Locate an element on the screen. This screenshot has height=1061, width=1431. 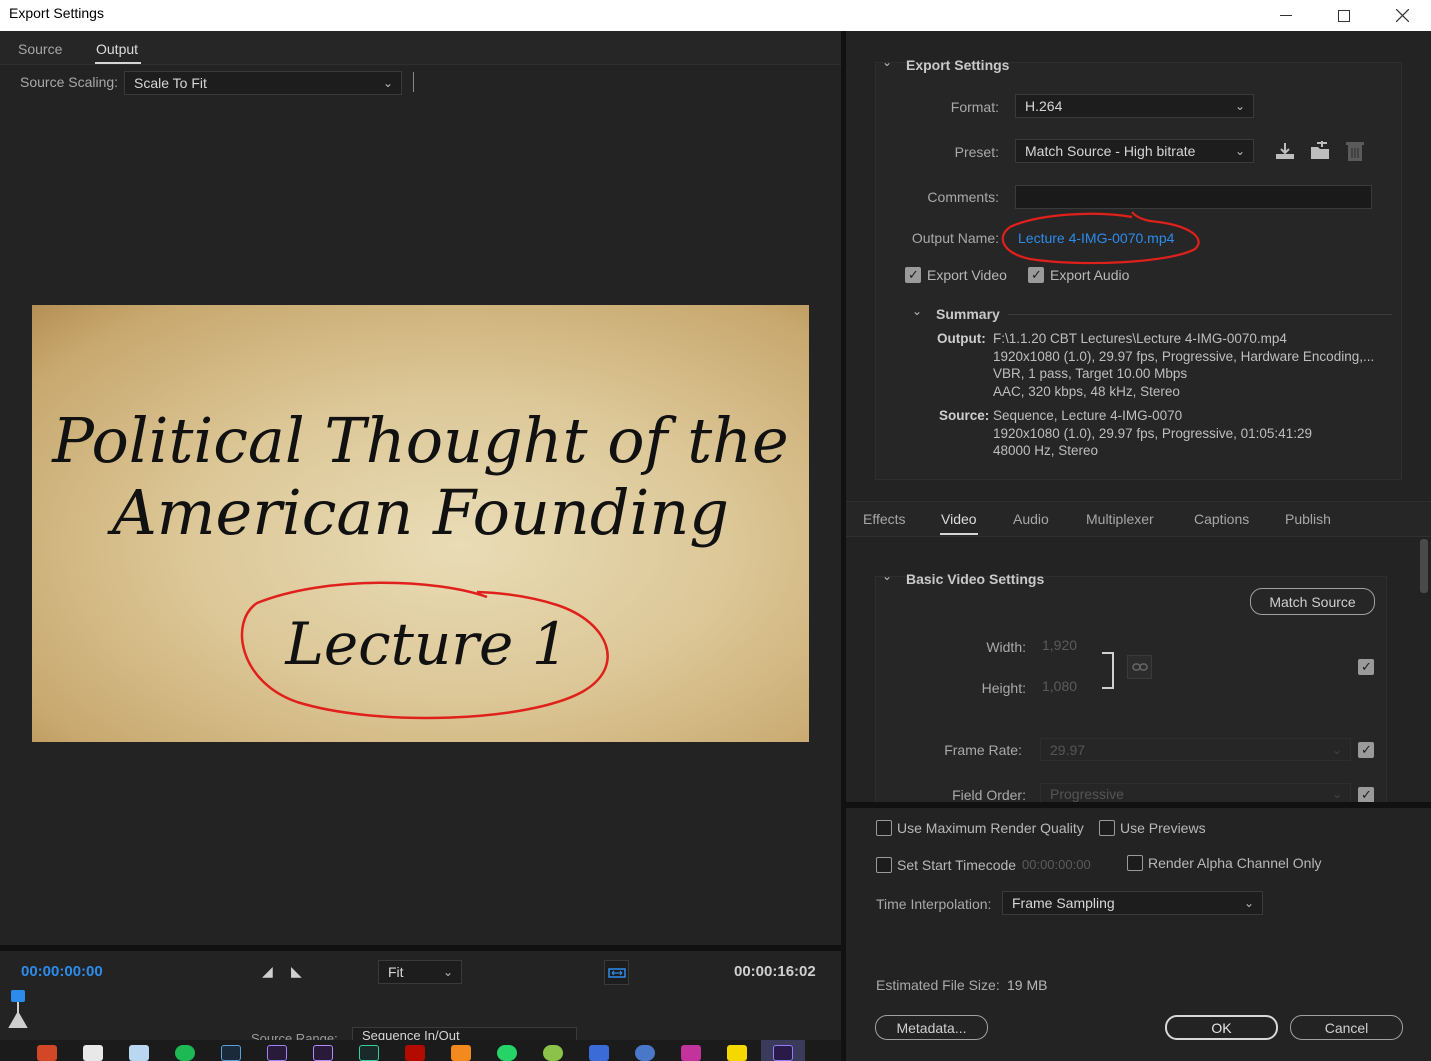
bottom-separator is located at coordinates (1138, 805).